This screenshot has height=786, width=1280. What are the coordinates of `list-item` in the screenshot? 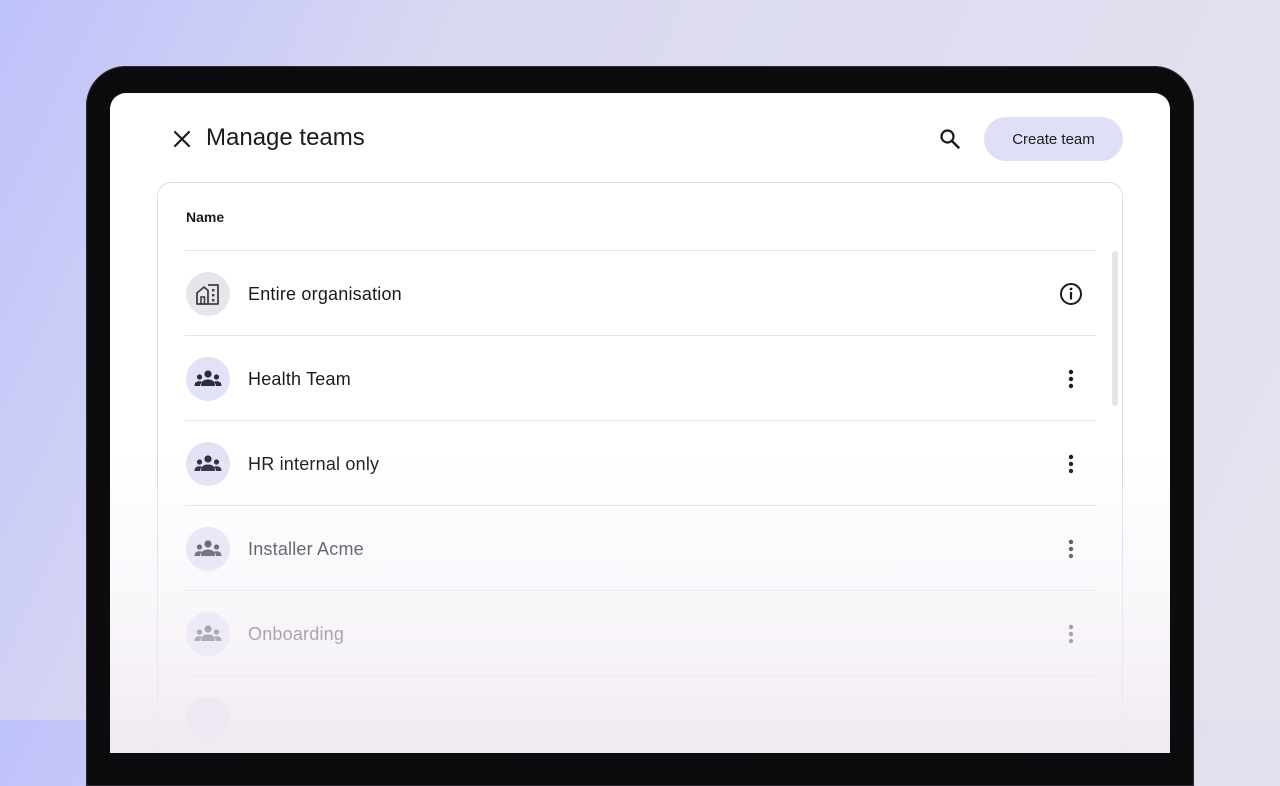 It's located at (640, 714).